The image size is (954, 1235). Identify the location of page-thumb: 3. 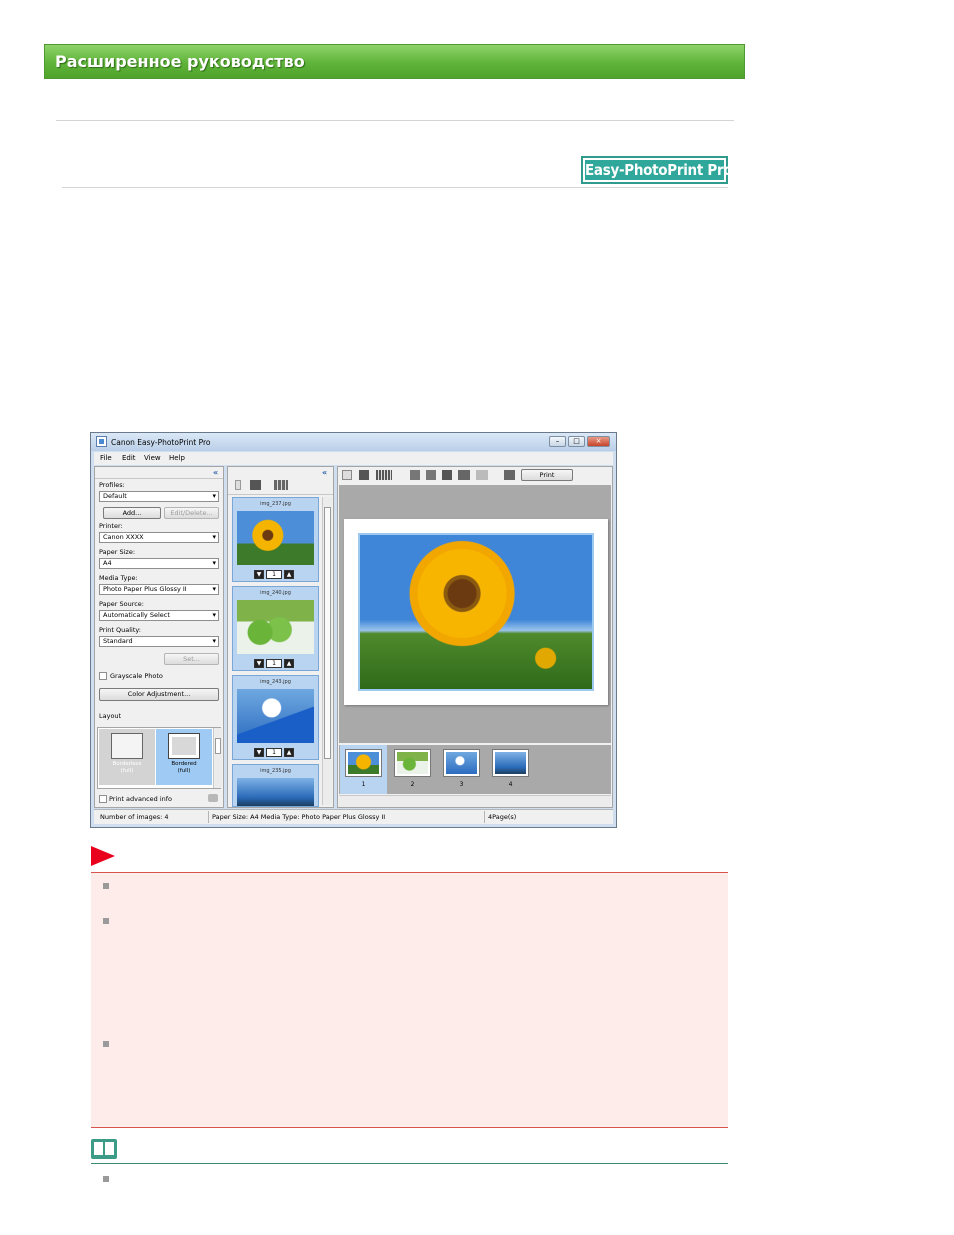
(461, 769).